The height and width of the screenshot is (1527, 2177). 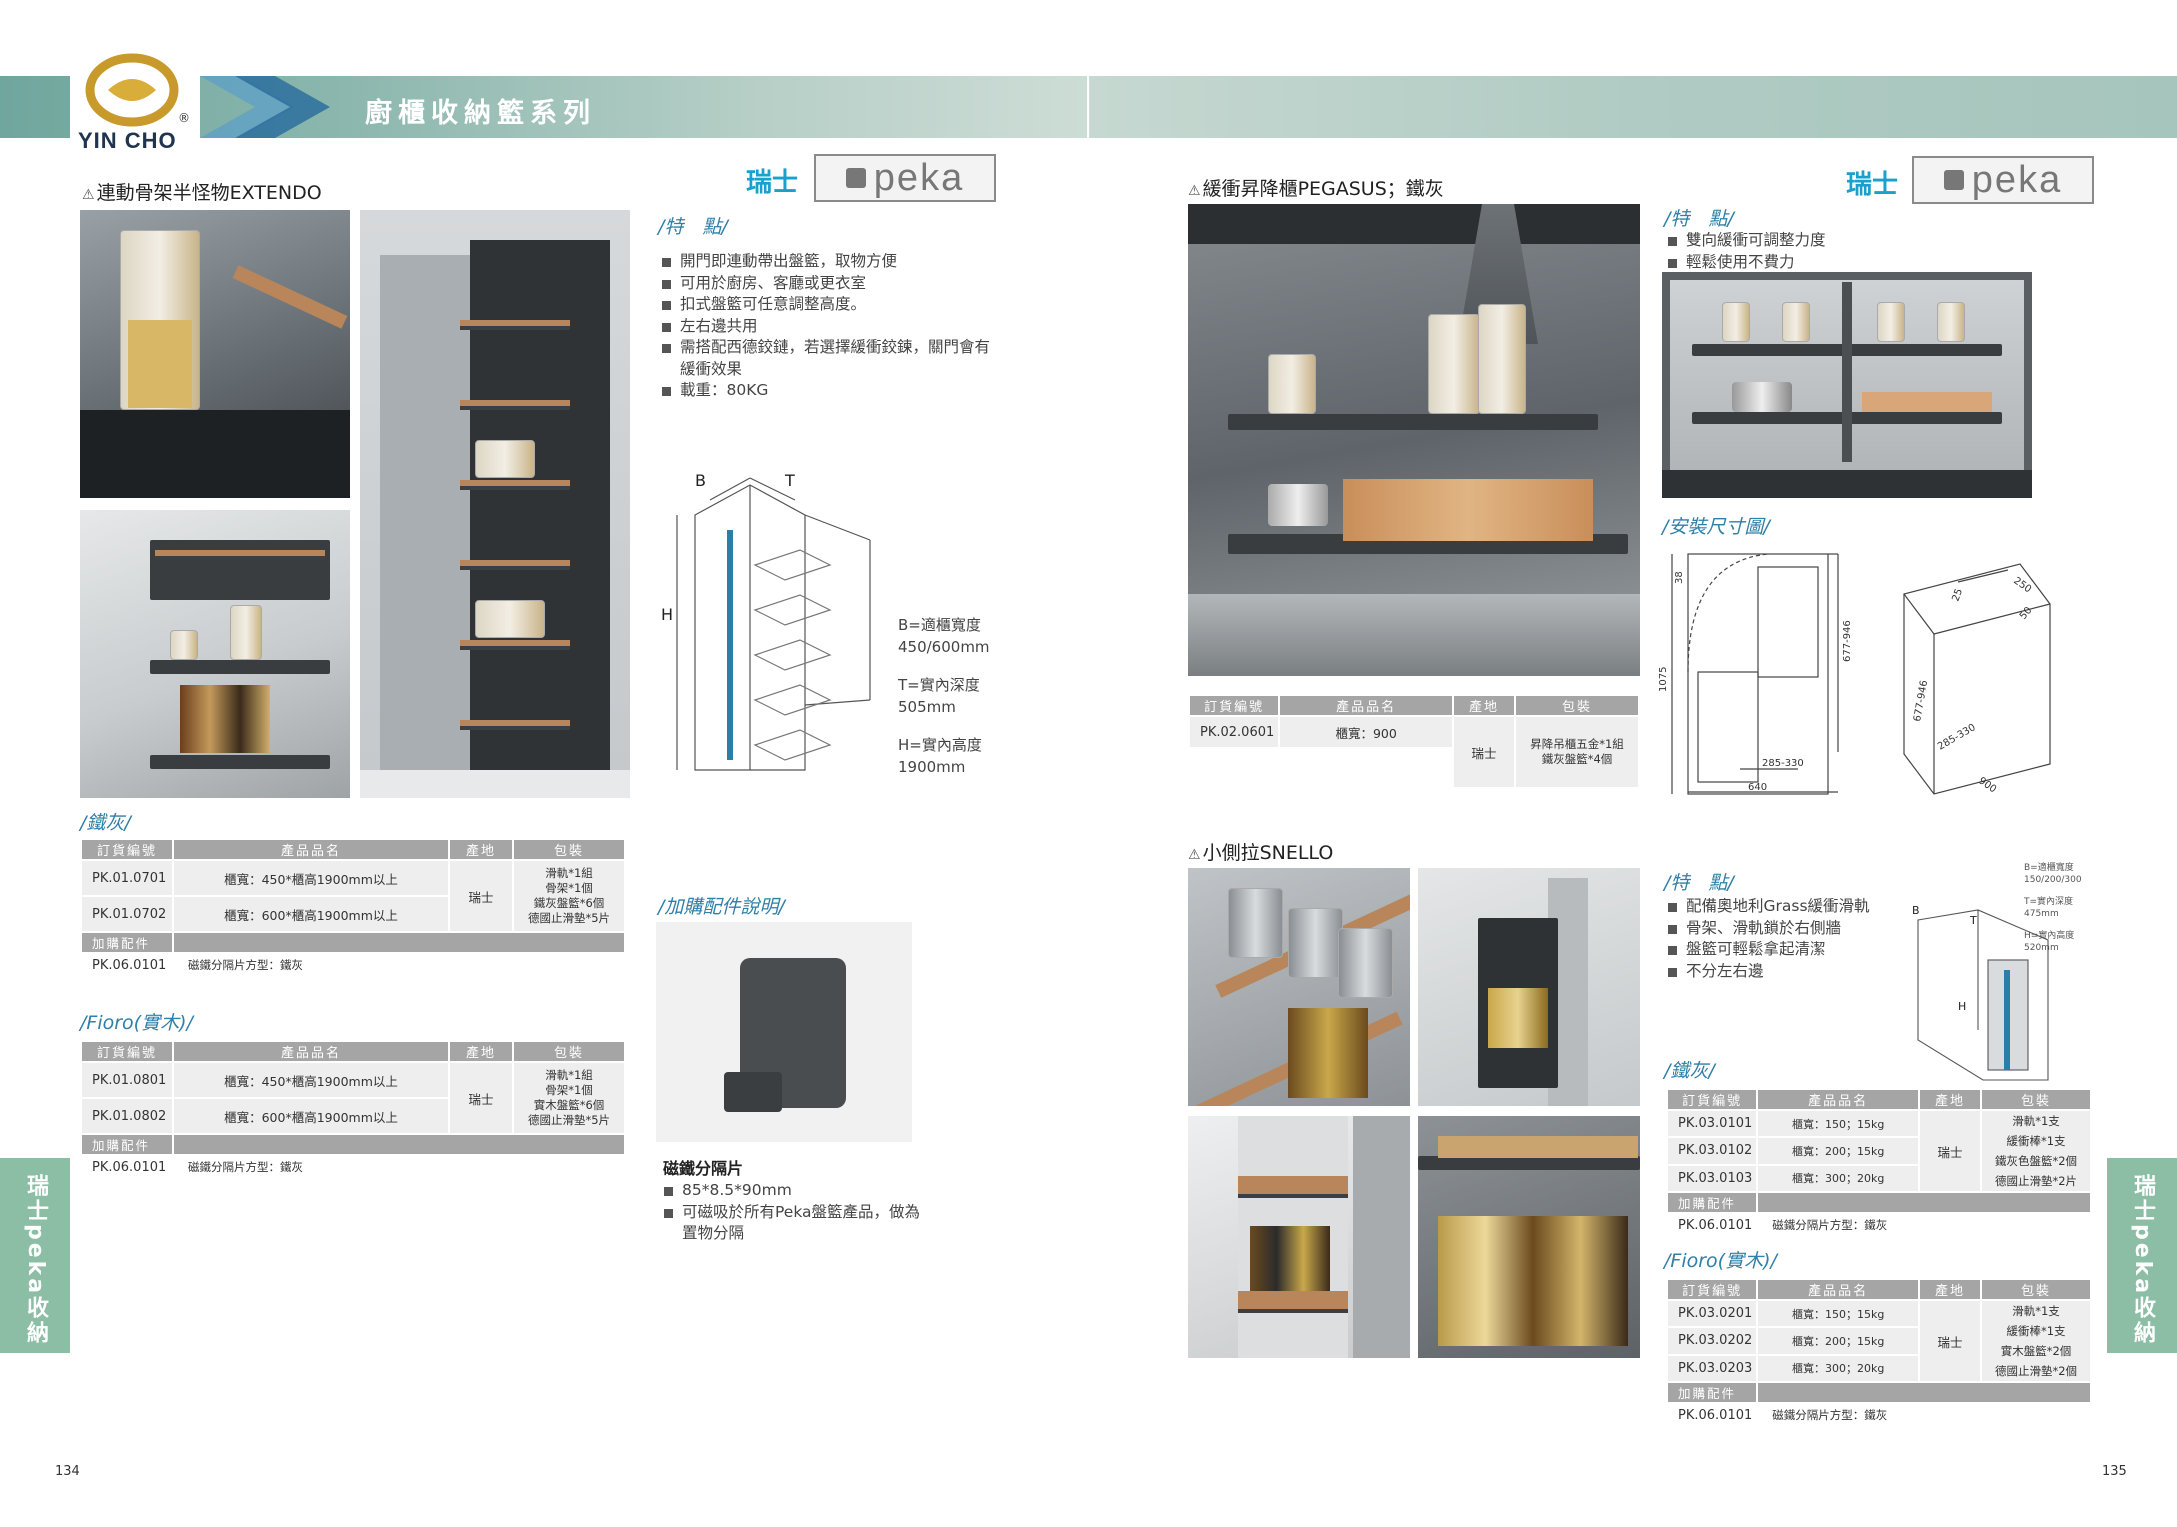 I want to click on pegasus-features-heading: /特 點/, so click(x=1699, y=219).